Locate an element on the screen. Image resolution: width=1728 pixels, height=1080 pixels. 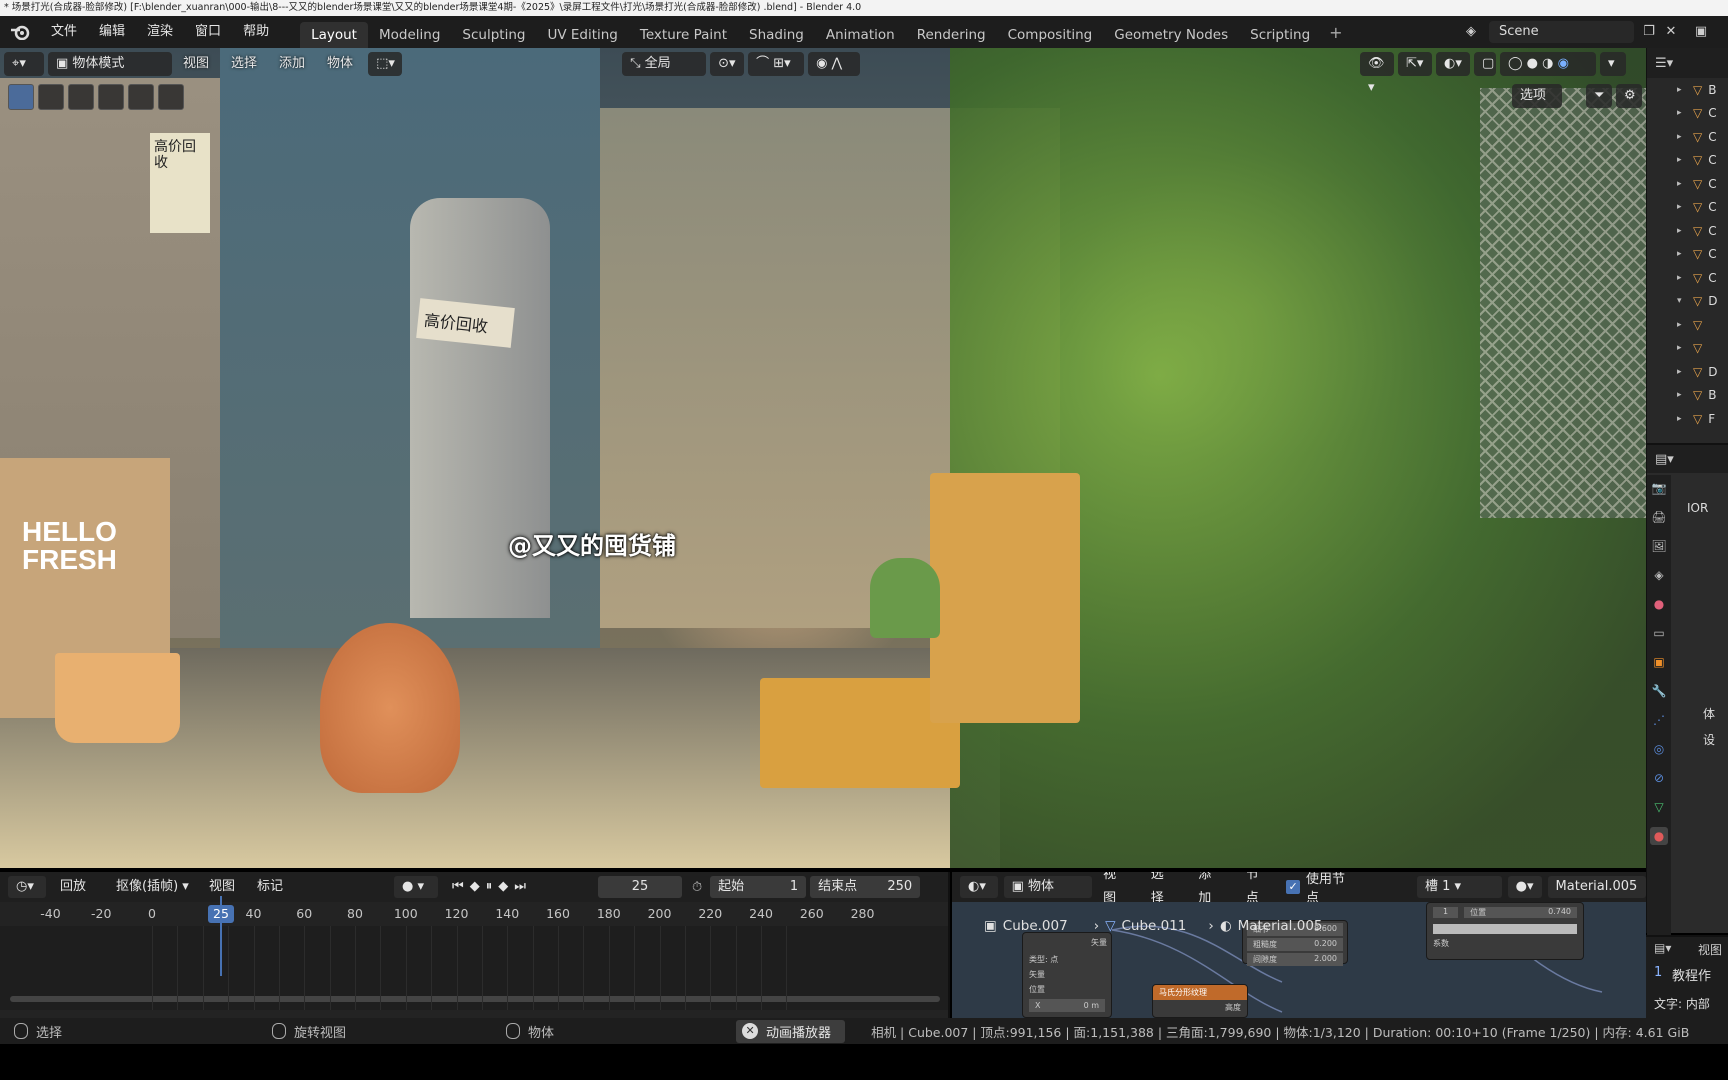
view-layer-icon: ▣ is located at coordinates (1701, 32).